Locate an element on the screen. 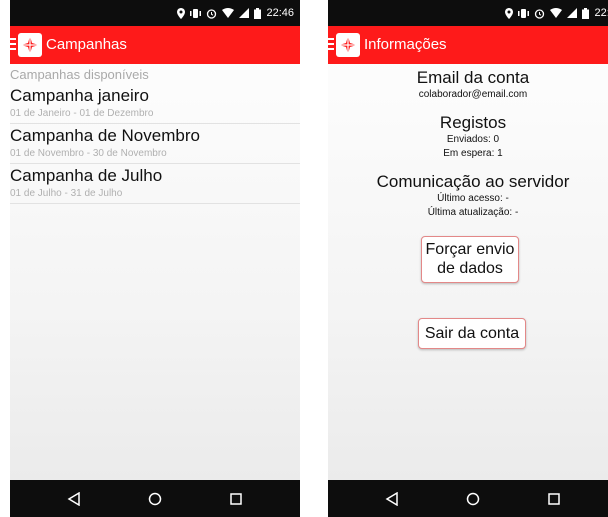  logout-label: Sair da conta is located at coordinates (472, 333).